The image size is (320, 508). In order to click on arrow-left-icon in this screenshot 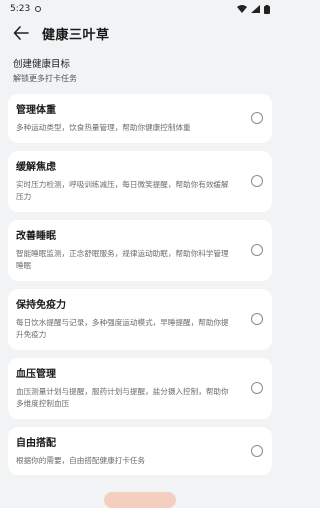, I will do `click(21, 33)`.